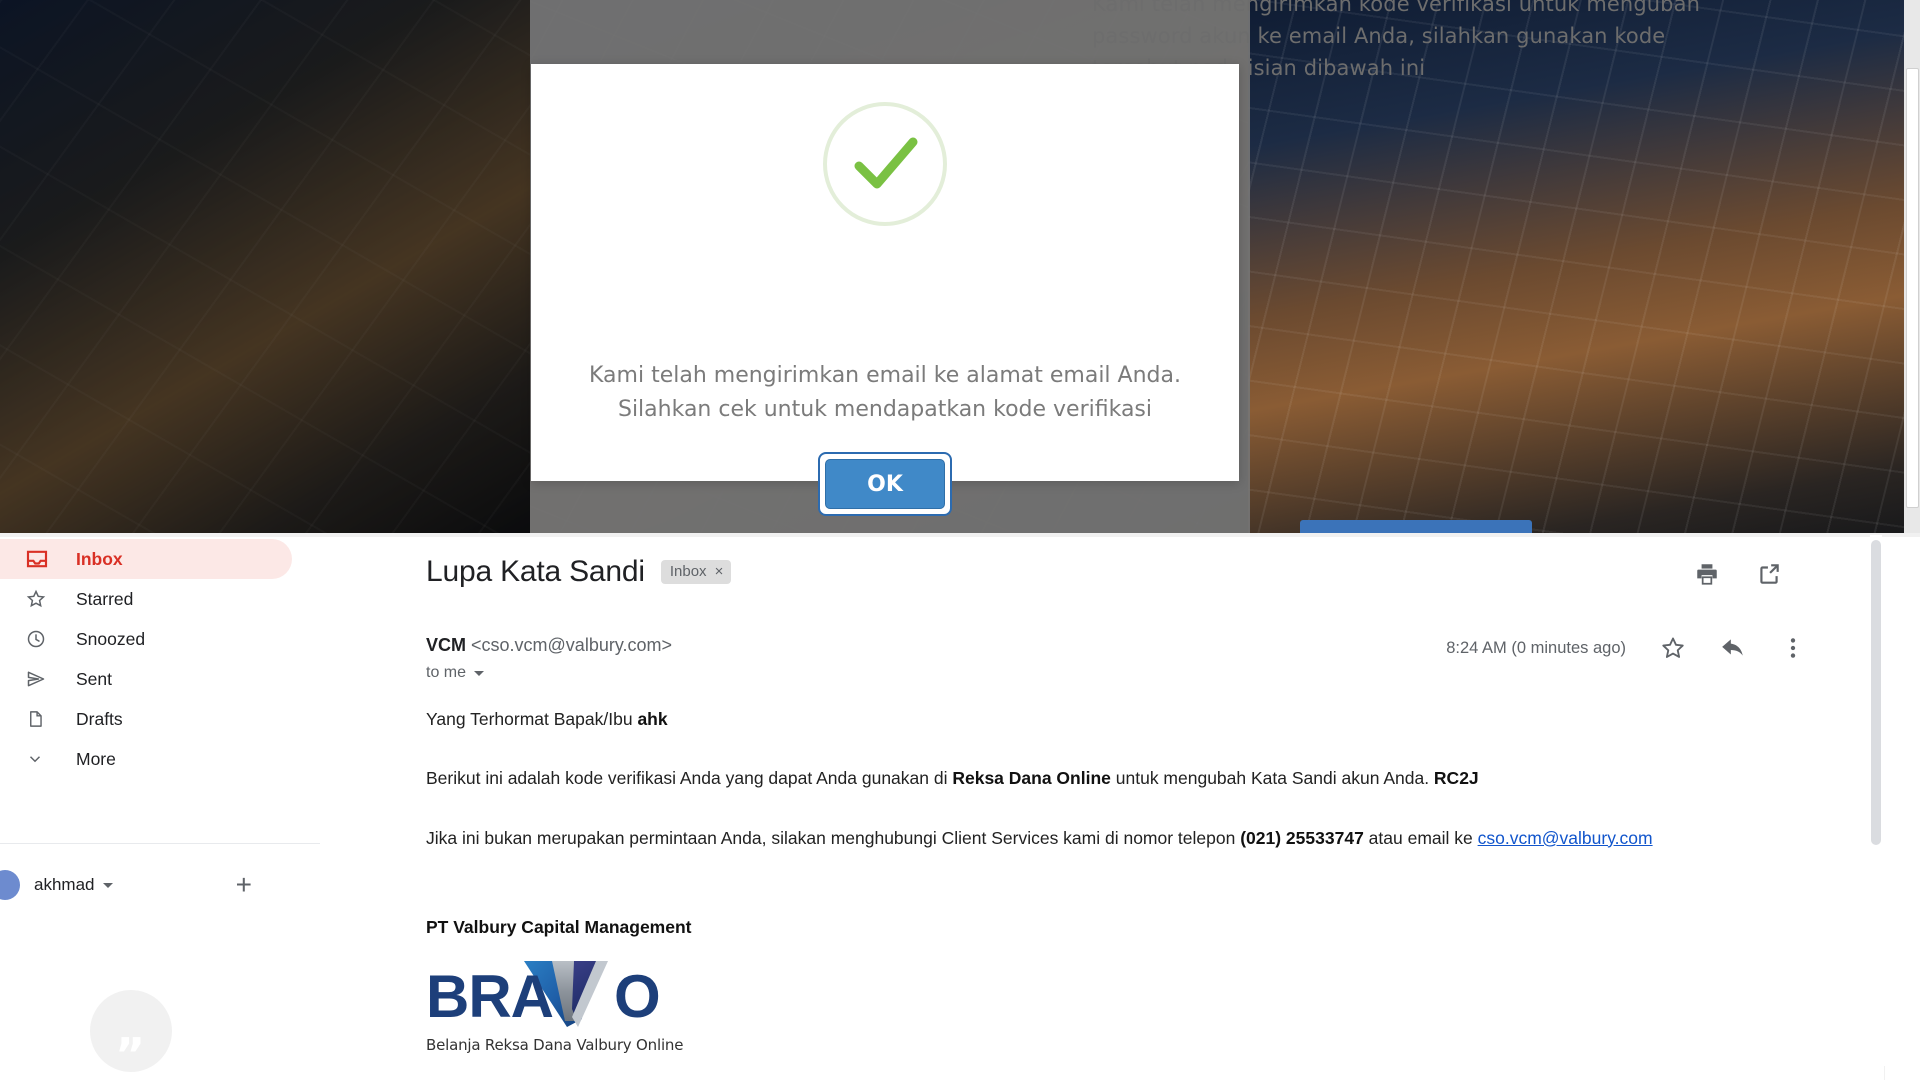 The image size is (1920, 1080). Describe the element at coordinates (39, 719) in the screenshot. I see `draft-icon` at that location.